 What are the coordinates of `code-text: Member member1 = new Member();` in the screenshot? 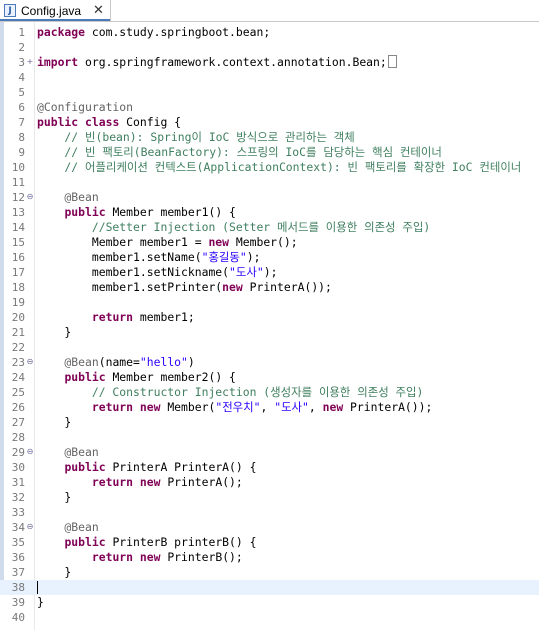 It's located at (167, 242).